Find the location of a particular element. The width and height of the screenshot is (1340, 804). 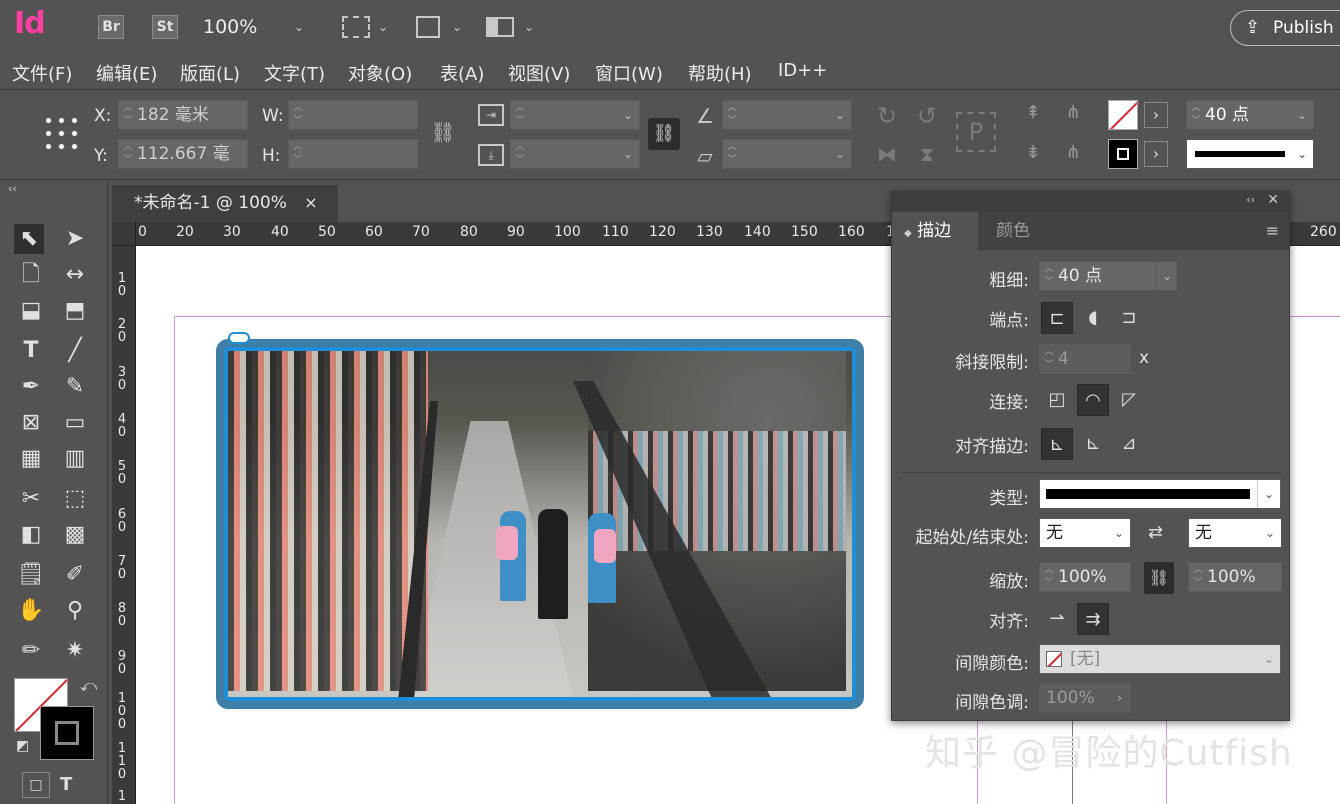

align-center-icon: ⊾ is located at coordinates (1057, 444).